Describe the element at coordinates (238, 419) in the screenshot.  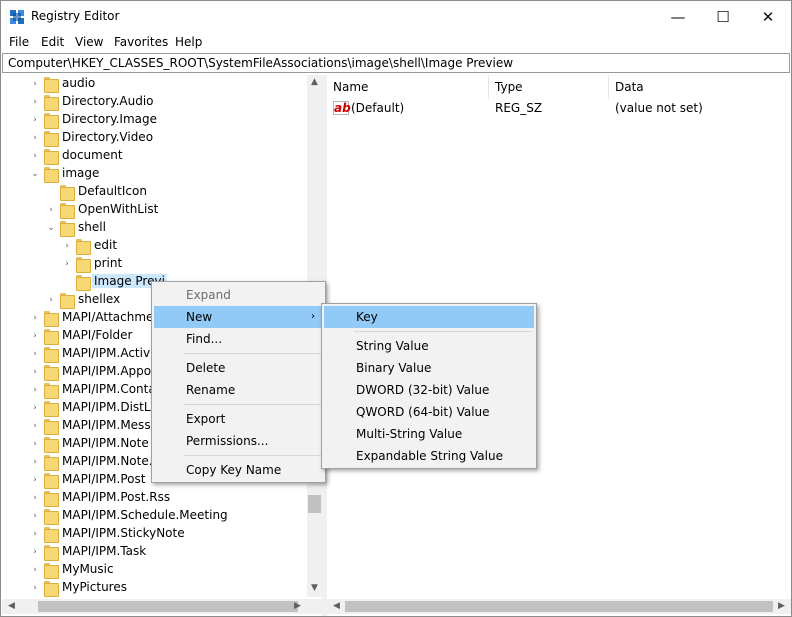
I see `menu-item-export: Export` at that location.